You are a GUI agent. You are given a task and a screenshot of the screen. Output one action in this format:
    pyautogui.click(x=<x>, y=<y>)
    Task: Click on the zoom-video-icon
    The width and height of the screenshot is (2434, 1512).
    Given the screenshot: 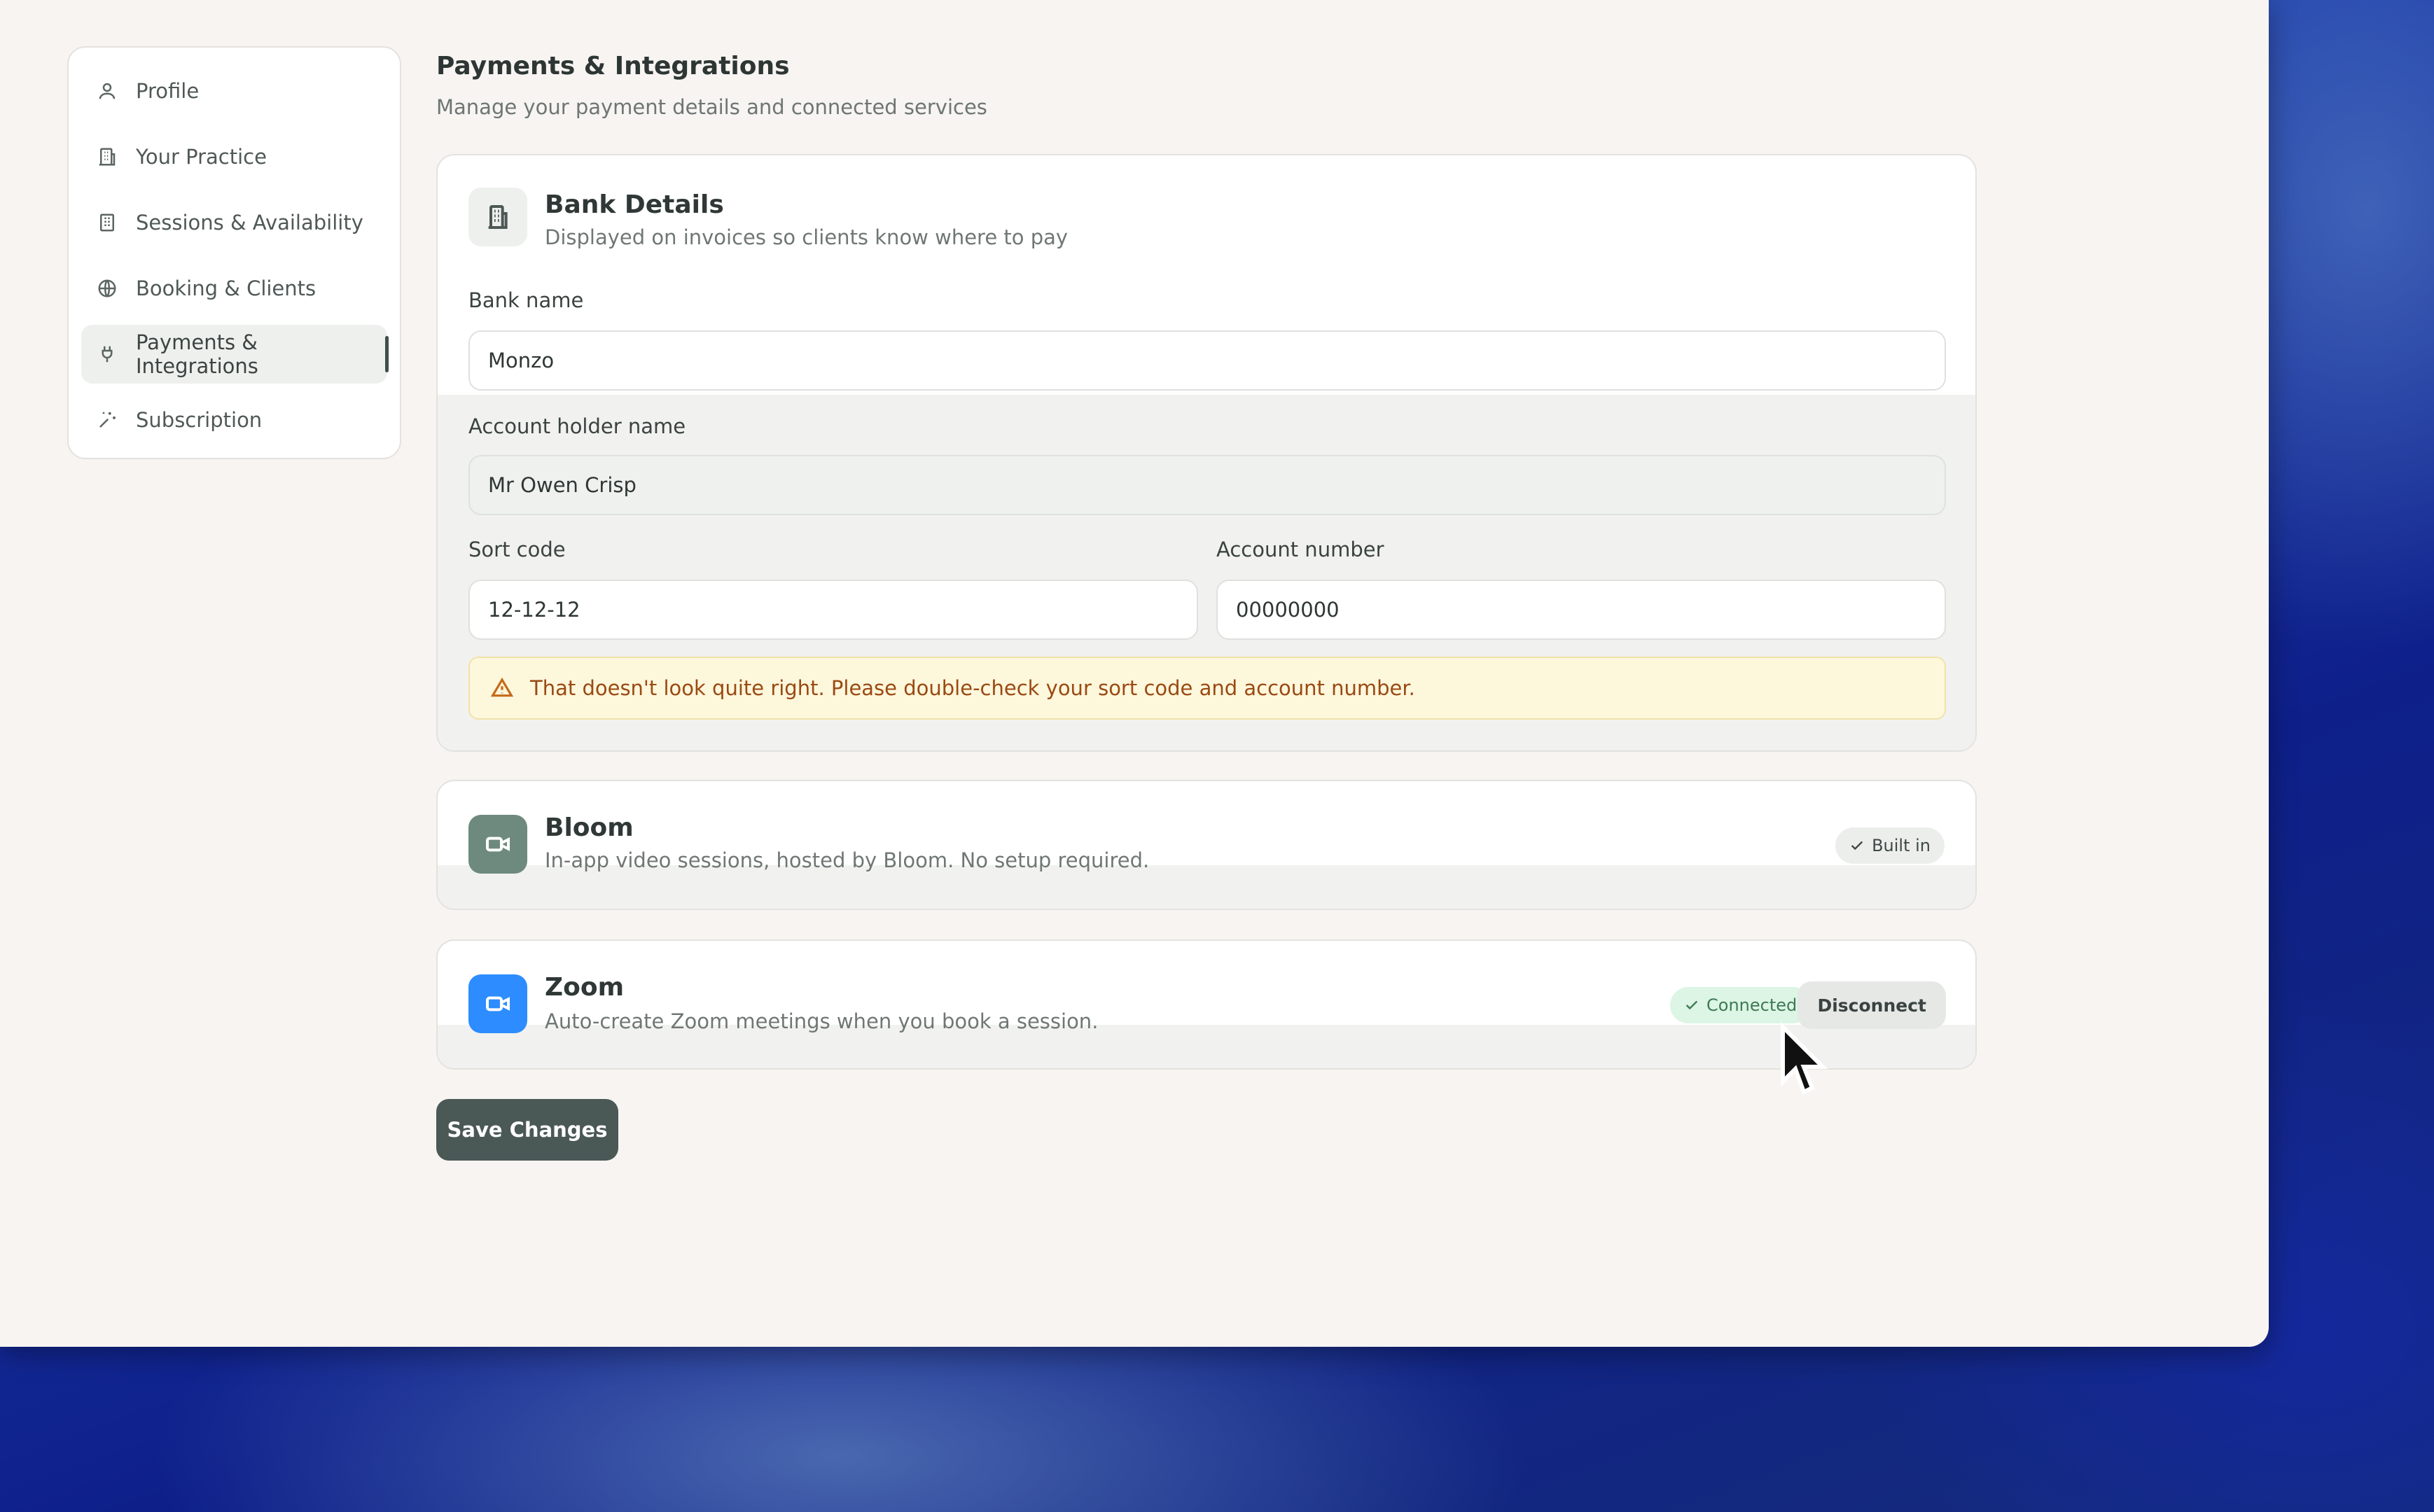 What is the action you would take?
    pyautogui.click(x=497, y=1003)
    